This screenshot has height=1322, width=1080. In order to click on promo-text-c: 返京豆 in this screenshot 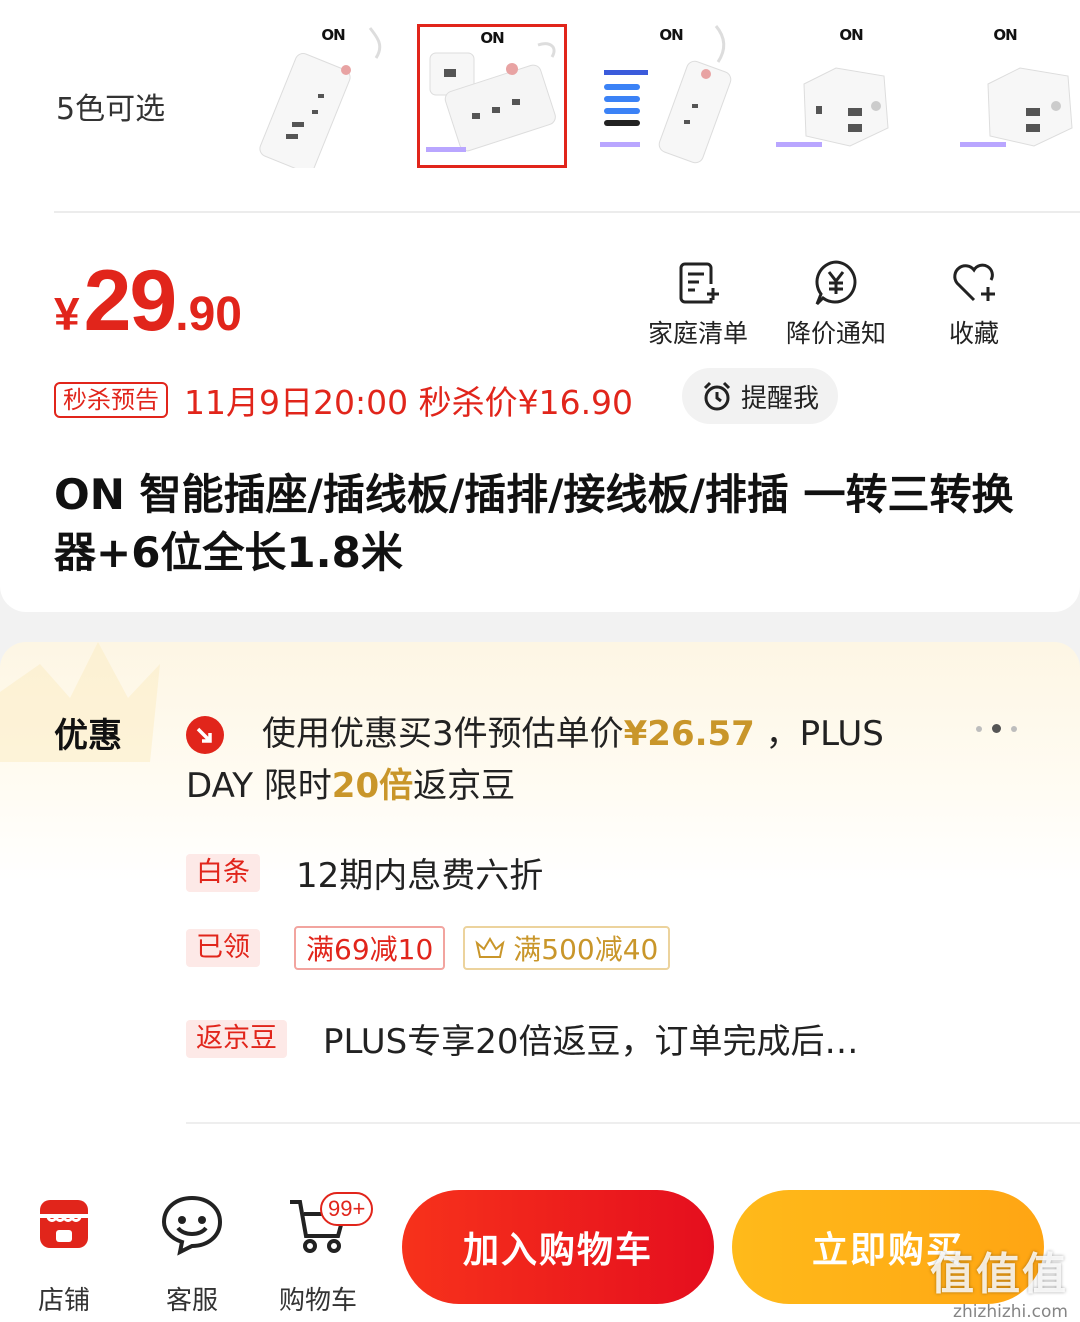, I will do `click(464, 786)`.